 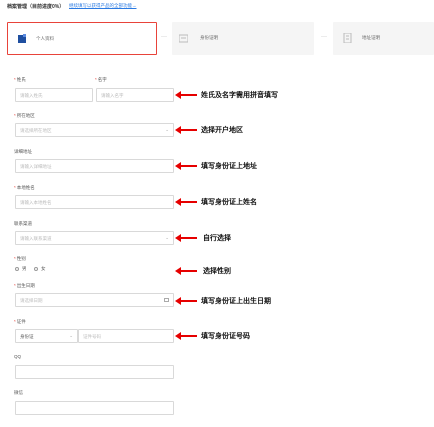 What do you see at coordinates (20, 321) in the screenshot?
I see `id-doc-label: *证件` at bounding box center [20, 321].